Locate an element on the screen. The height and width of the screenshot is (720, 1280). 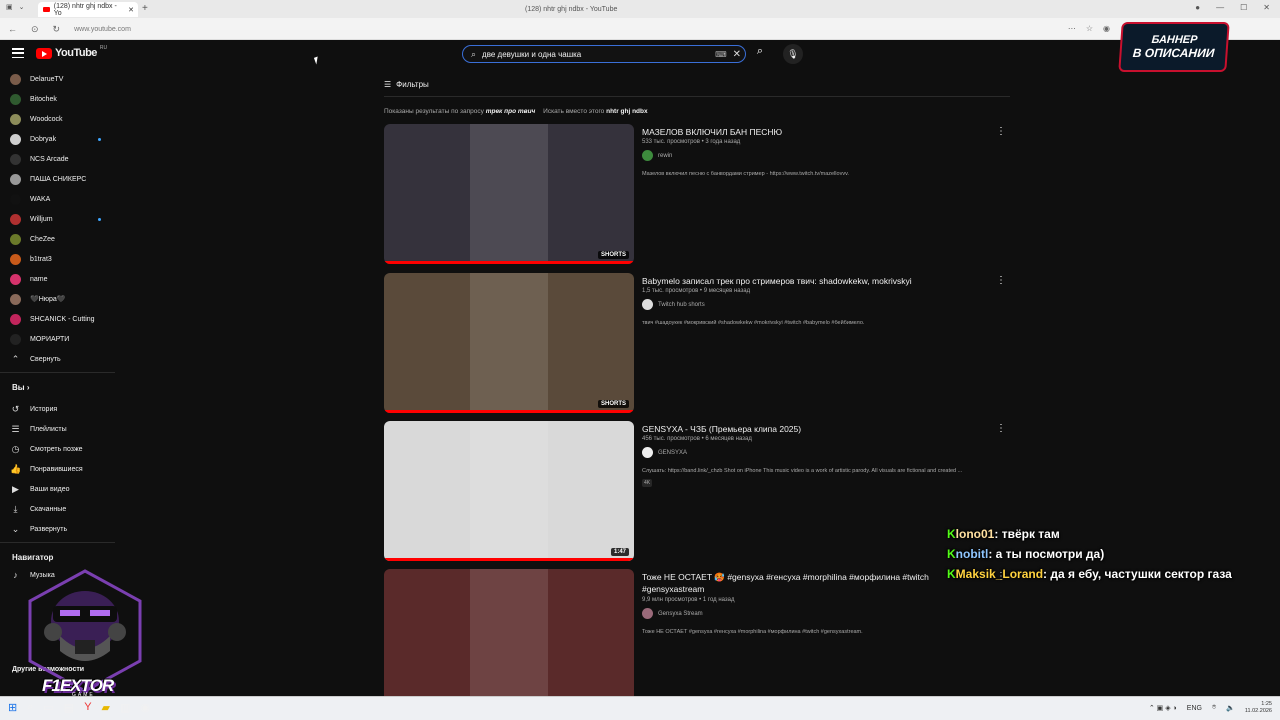
back-icon: ← is located at coordinates (12, 29).